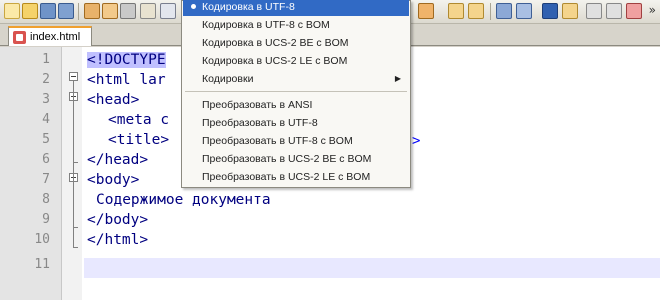  What do you see at coordinates (113, 180) in the screenshot?
I see `code-text: <body>` at bounding box center [113, 180].